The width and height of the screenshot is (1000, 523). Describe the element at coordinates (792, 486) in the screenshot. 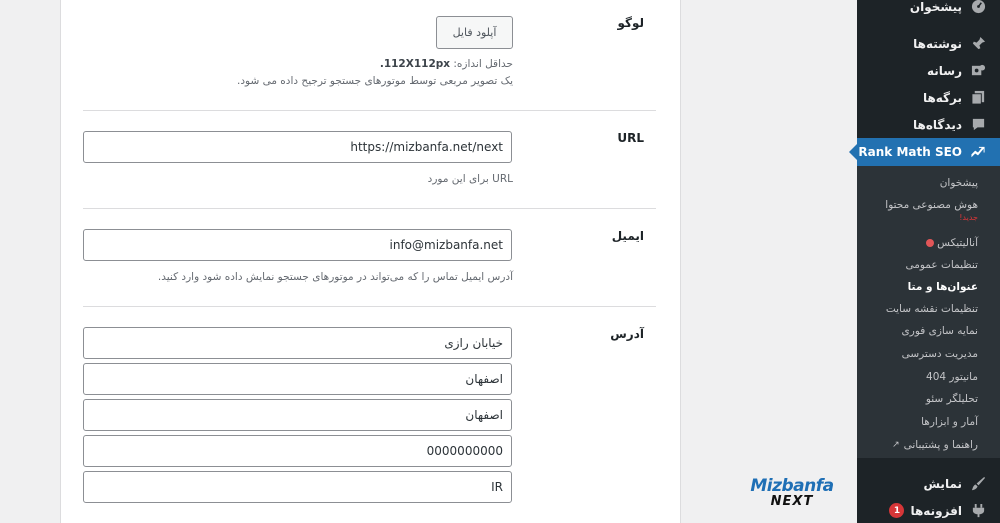

I see `logo-line1: Mizbanfa` at that location.